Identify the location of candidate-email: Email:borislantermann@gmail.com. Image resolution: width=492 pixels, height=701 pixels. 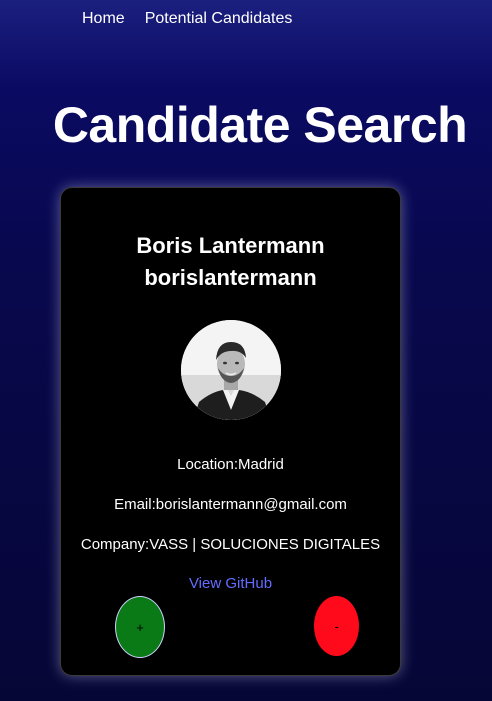
(230, 504).